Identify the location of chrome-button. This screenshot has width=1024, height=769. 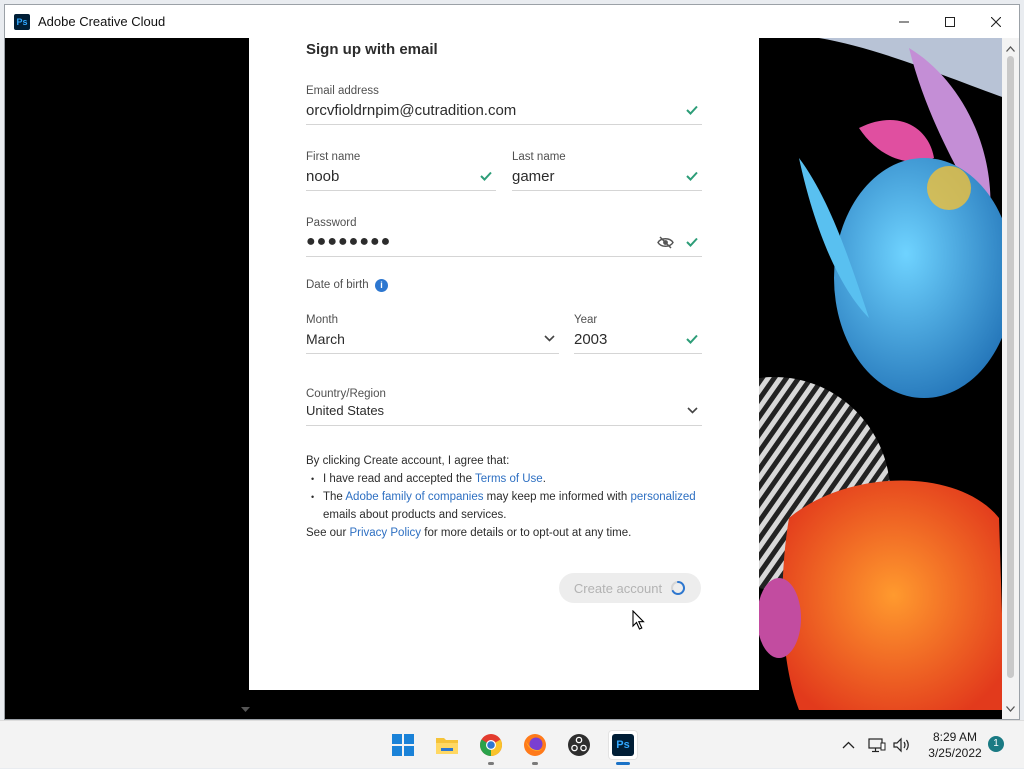
(491, 747).